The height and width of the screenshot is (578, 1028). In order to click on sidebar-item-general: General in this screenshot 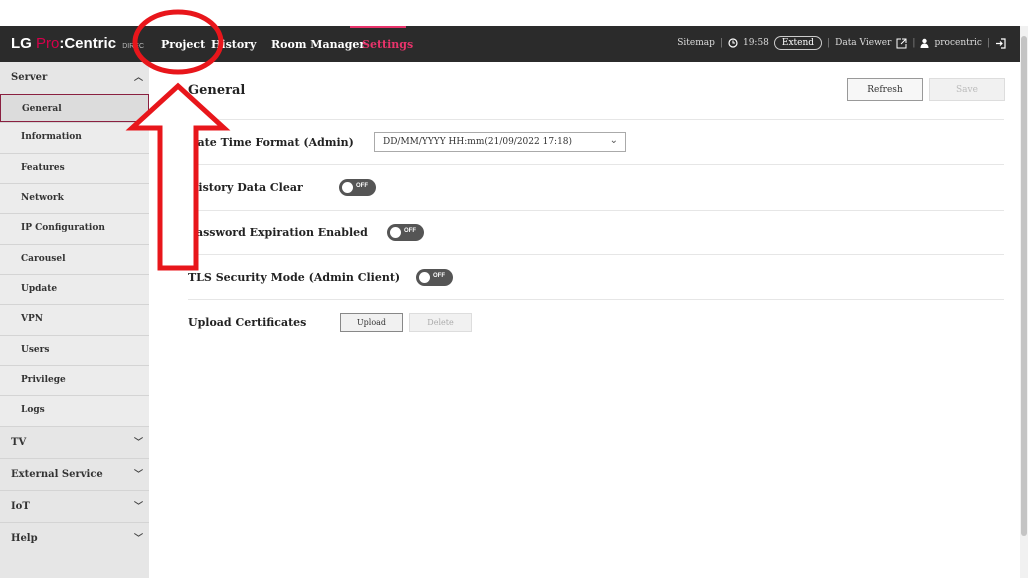, I will do `click(74, 108)`.